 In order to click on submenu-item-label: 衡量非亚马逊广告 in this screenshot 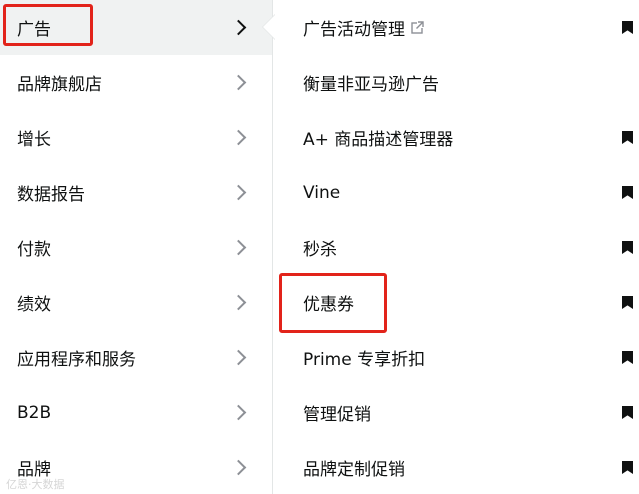, I will do `click(371, 85)`.